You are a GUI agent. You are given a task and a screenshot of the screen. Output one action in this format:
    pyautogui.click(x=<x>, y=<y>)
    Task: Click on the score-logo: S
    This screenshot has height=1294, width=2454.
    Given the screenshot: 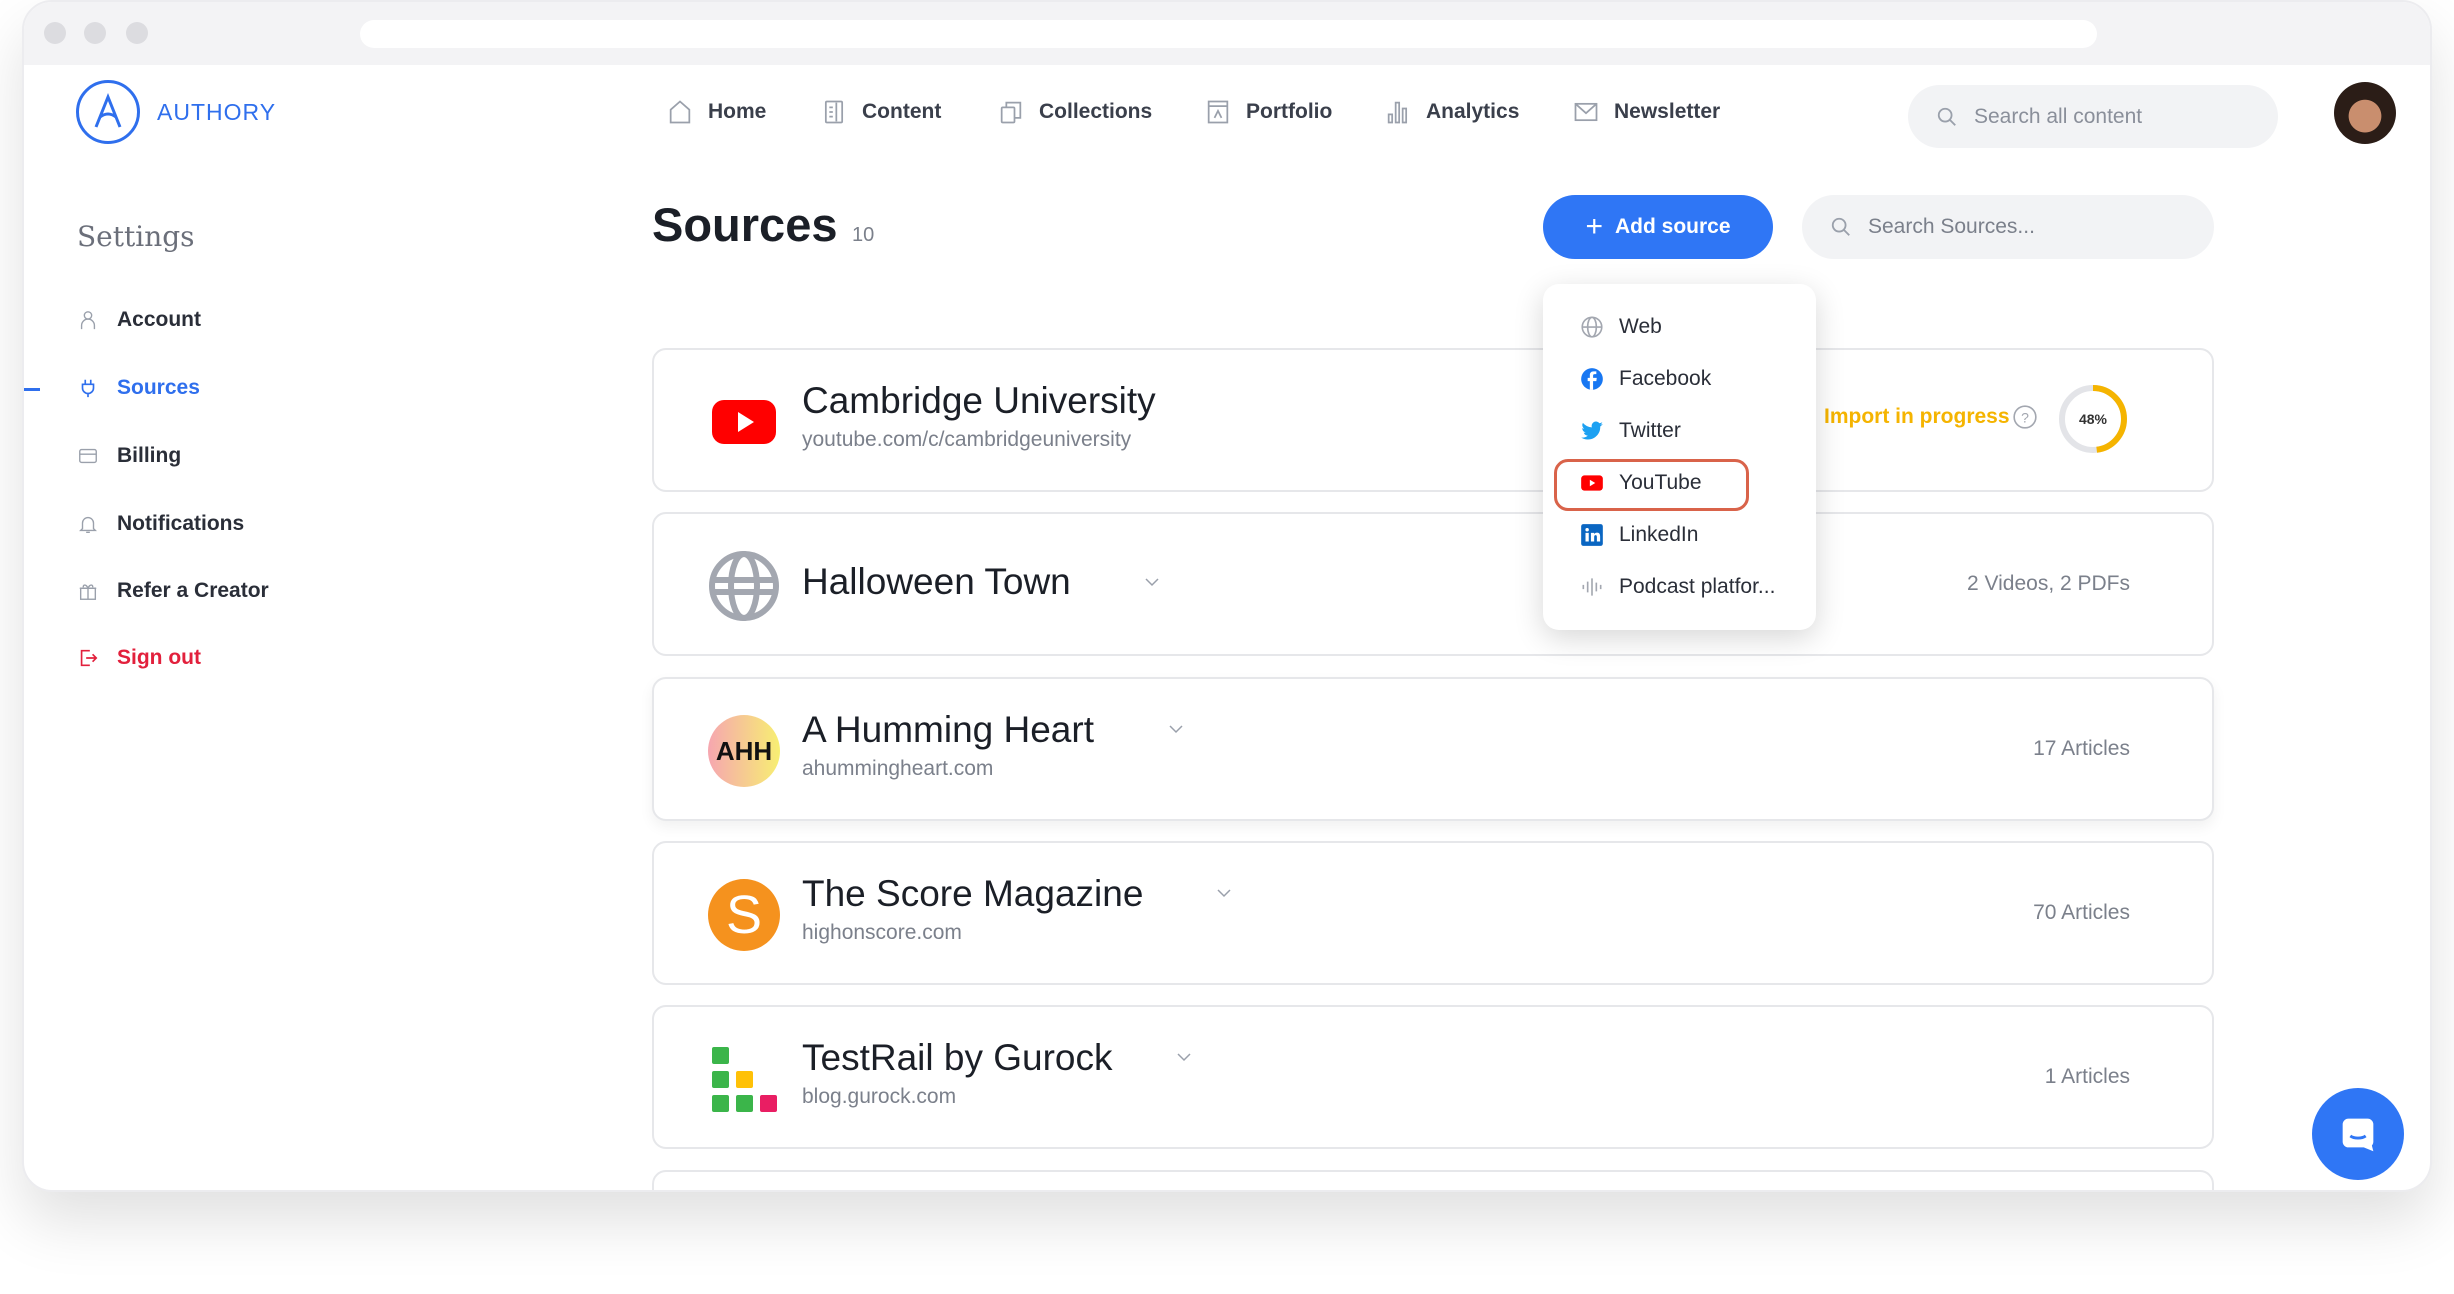 What is the action you would take?
    pyautogui.click(x=744, y=915)
    